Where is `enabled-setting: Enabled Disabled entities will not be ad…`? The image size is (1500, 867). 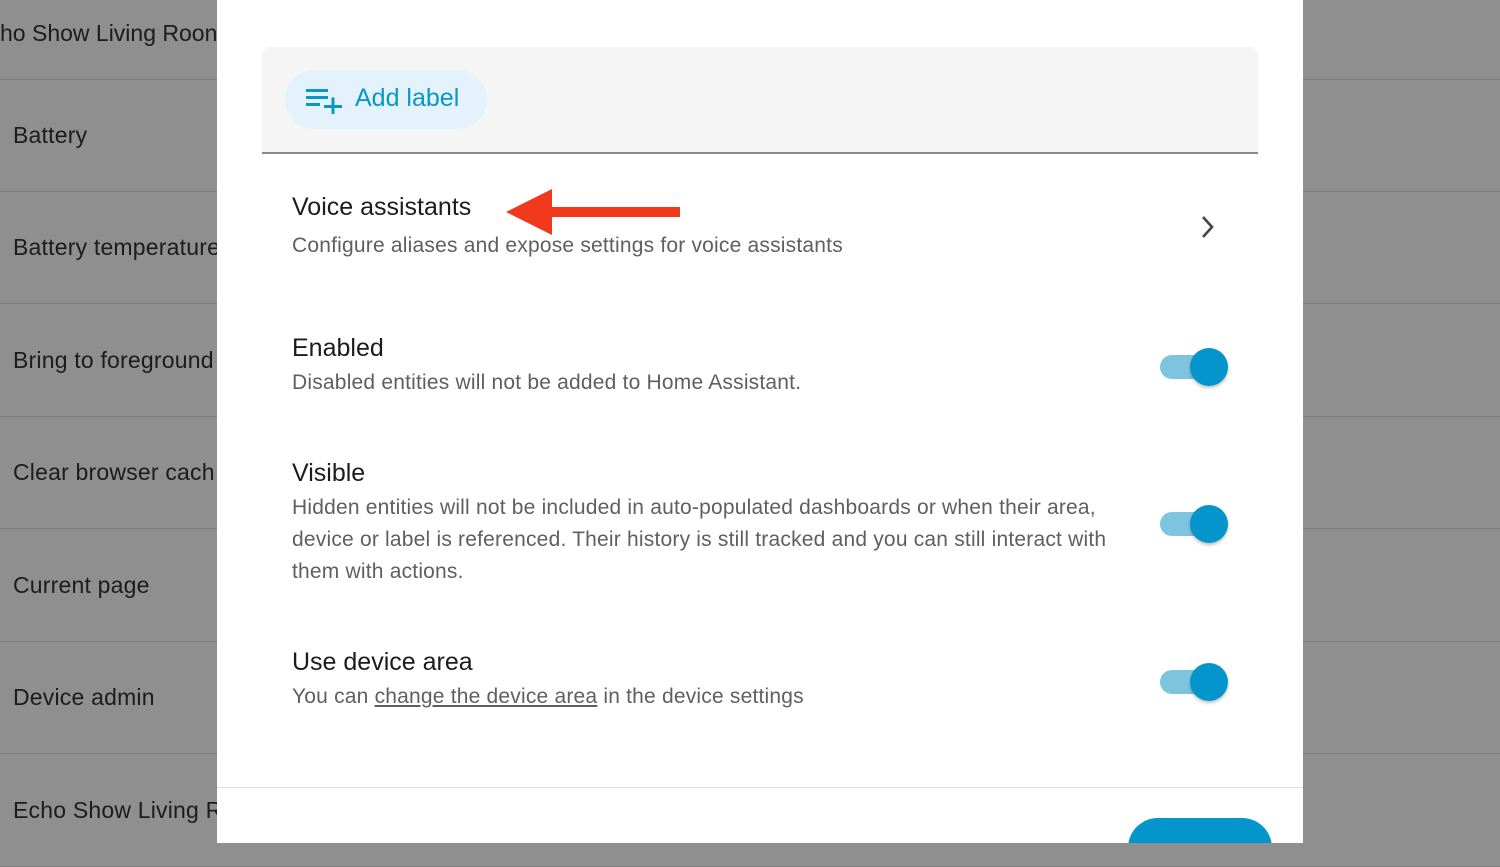 enabled-setting: Enabled Disabled entities will not be ad… is located at coordinates (772, 366).